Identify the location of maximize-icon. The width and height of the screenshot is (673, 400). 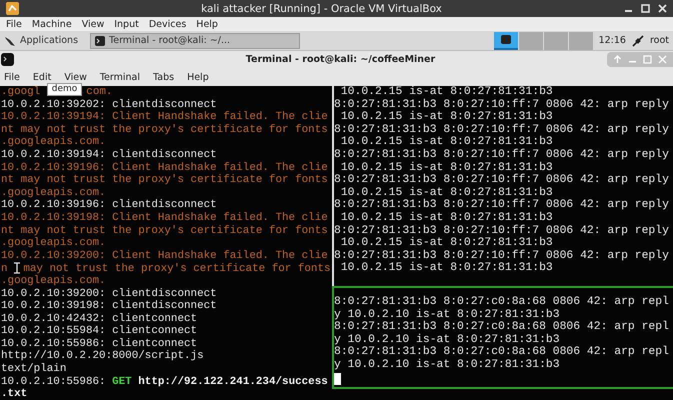
(645, 8).